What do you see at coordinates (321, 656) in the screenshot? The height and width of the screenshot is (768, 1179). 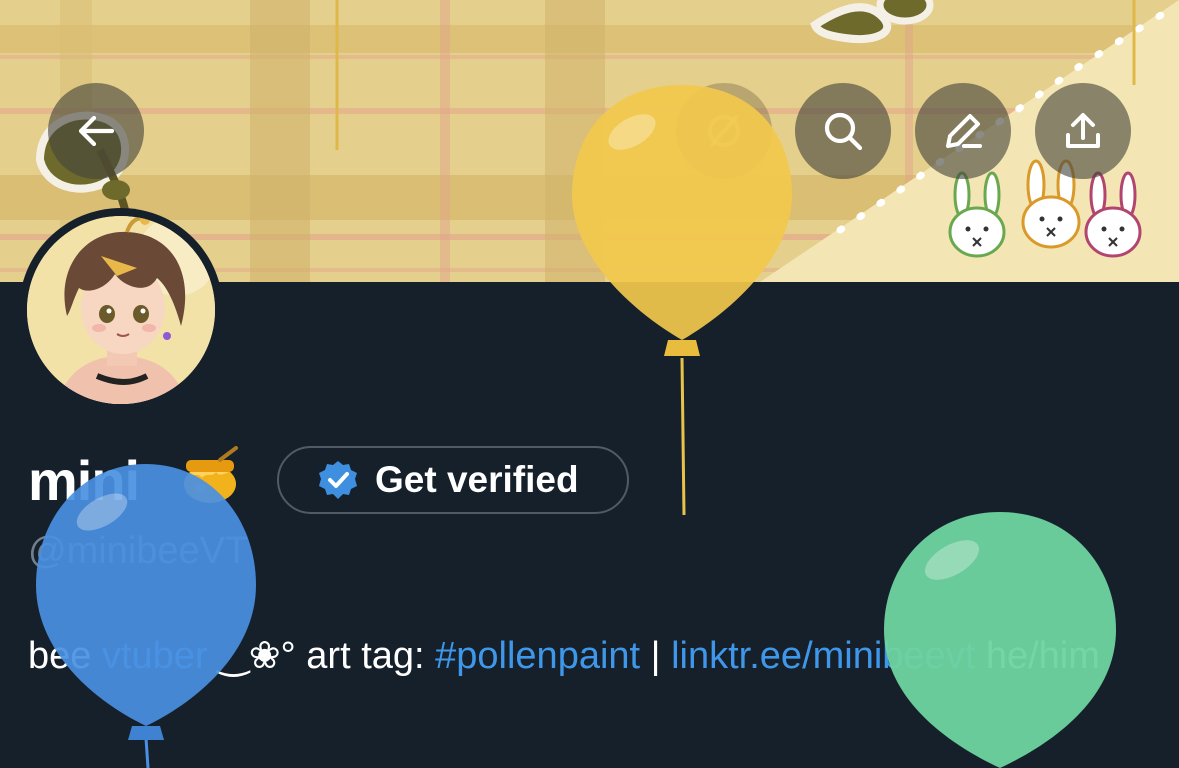 I see `bio-text: ‿❀° art tag:` at bounding box center [321, 656].